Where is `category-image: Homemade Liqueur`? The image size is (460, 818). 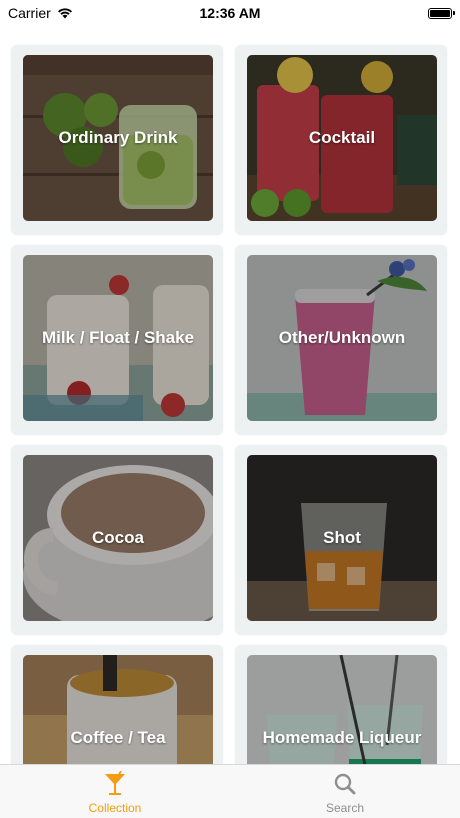 category-image: Homemade Liqueur is located at coordinates (342, 709).